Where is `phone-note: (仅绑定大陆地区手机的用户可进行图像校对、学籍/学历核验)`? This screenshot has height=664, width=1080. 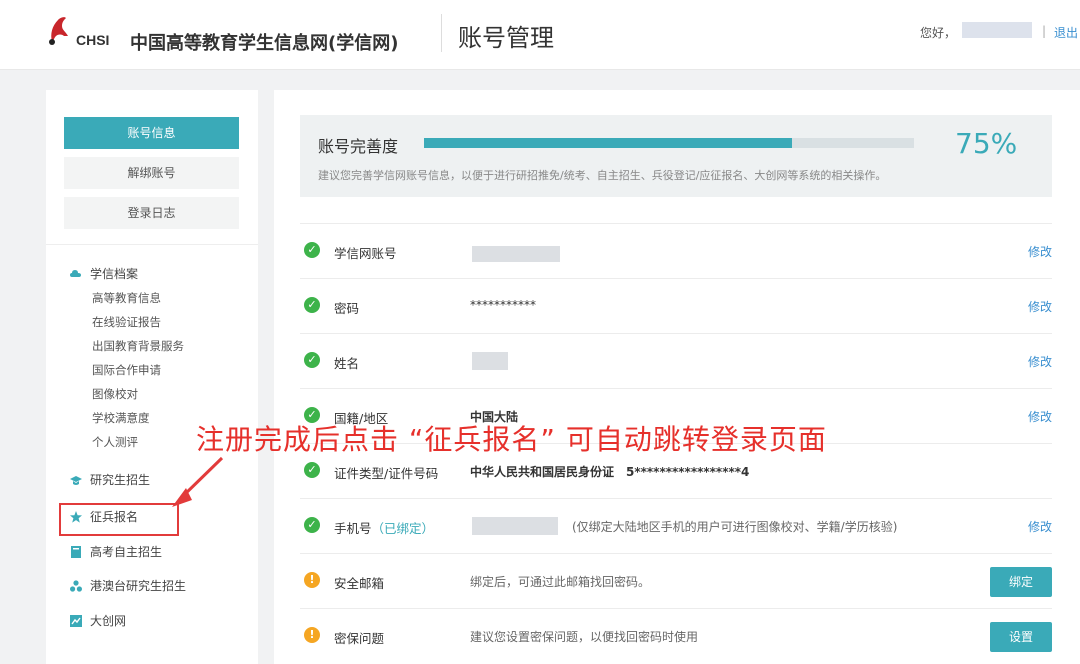
phone-note: (仅绑定大陆地区手机的用户可进行图像校对、学籍/学历核验) is located at coordinates (735, 527).